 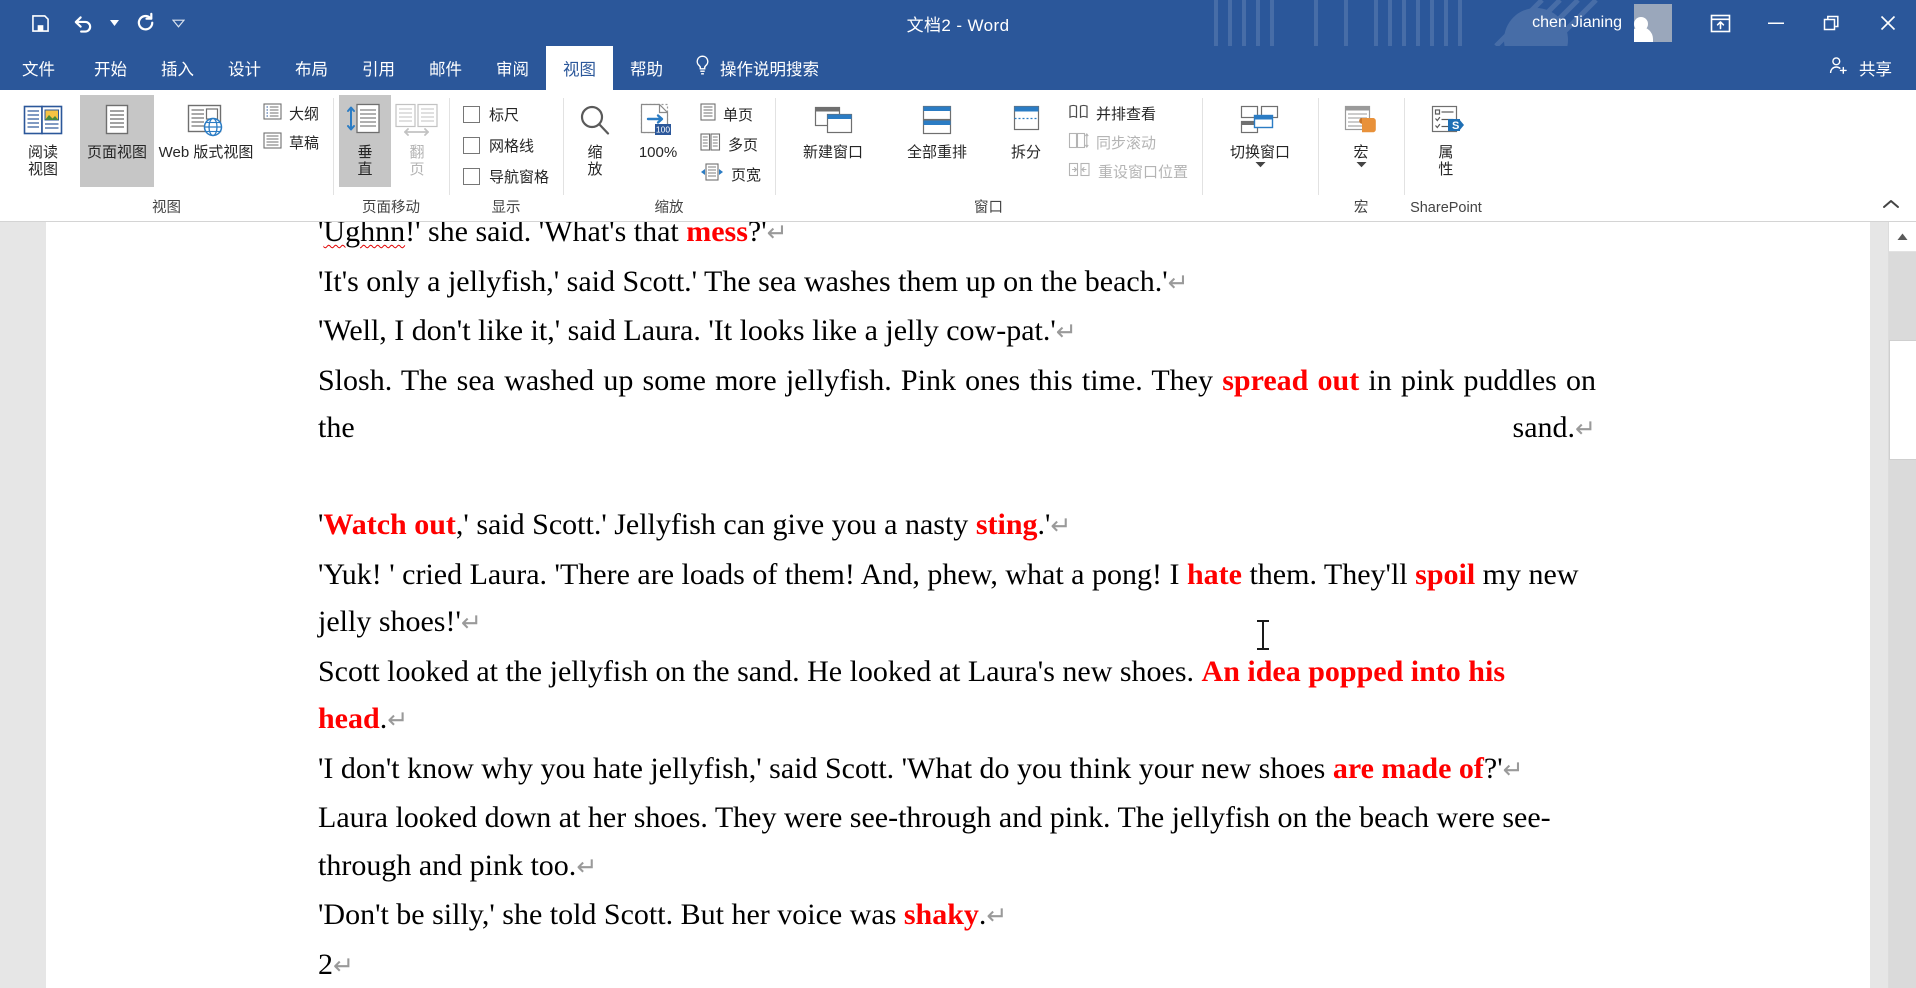 What do you see at coordinates (472, 176) in the screenshot?
I see `navigation-pane-checkbox-box` at bounding box center [472, 176].